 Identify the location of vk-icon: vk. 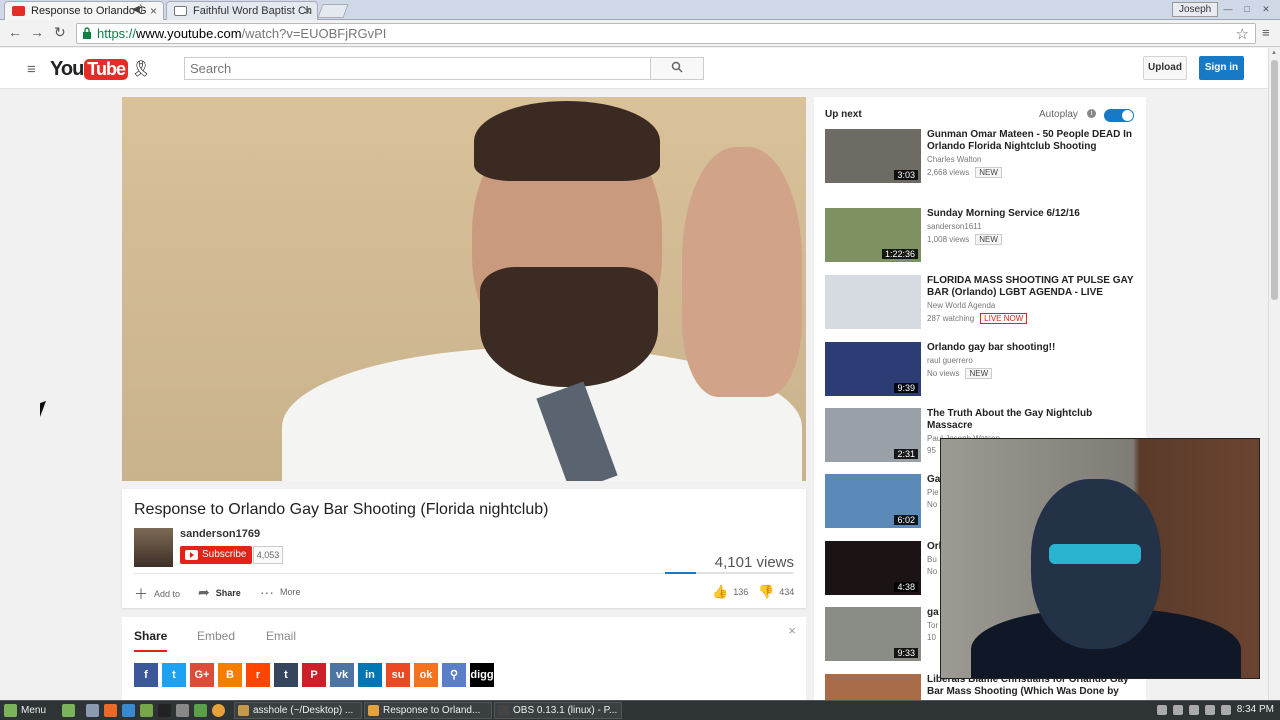
(342, 675).